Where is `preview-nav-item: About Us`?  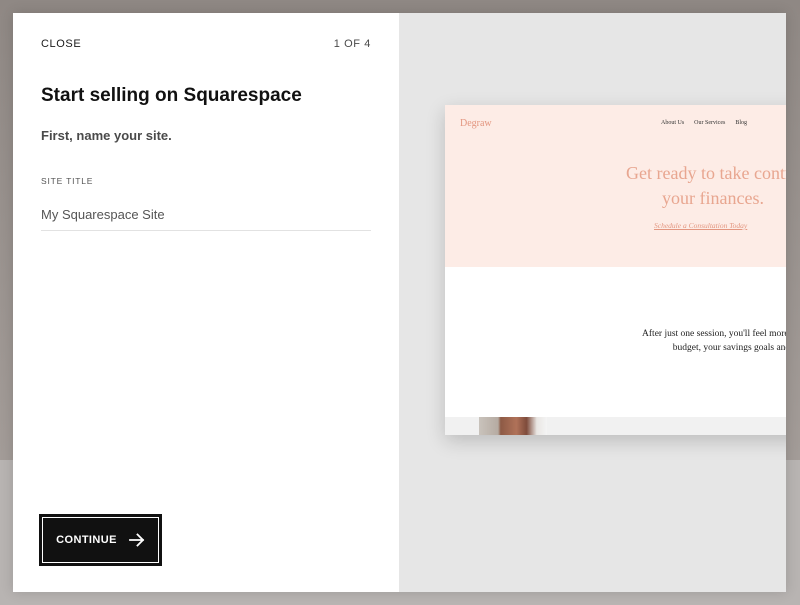
preview-nav-item: About Us is located at coordinates (673, 123).